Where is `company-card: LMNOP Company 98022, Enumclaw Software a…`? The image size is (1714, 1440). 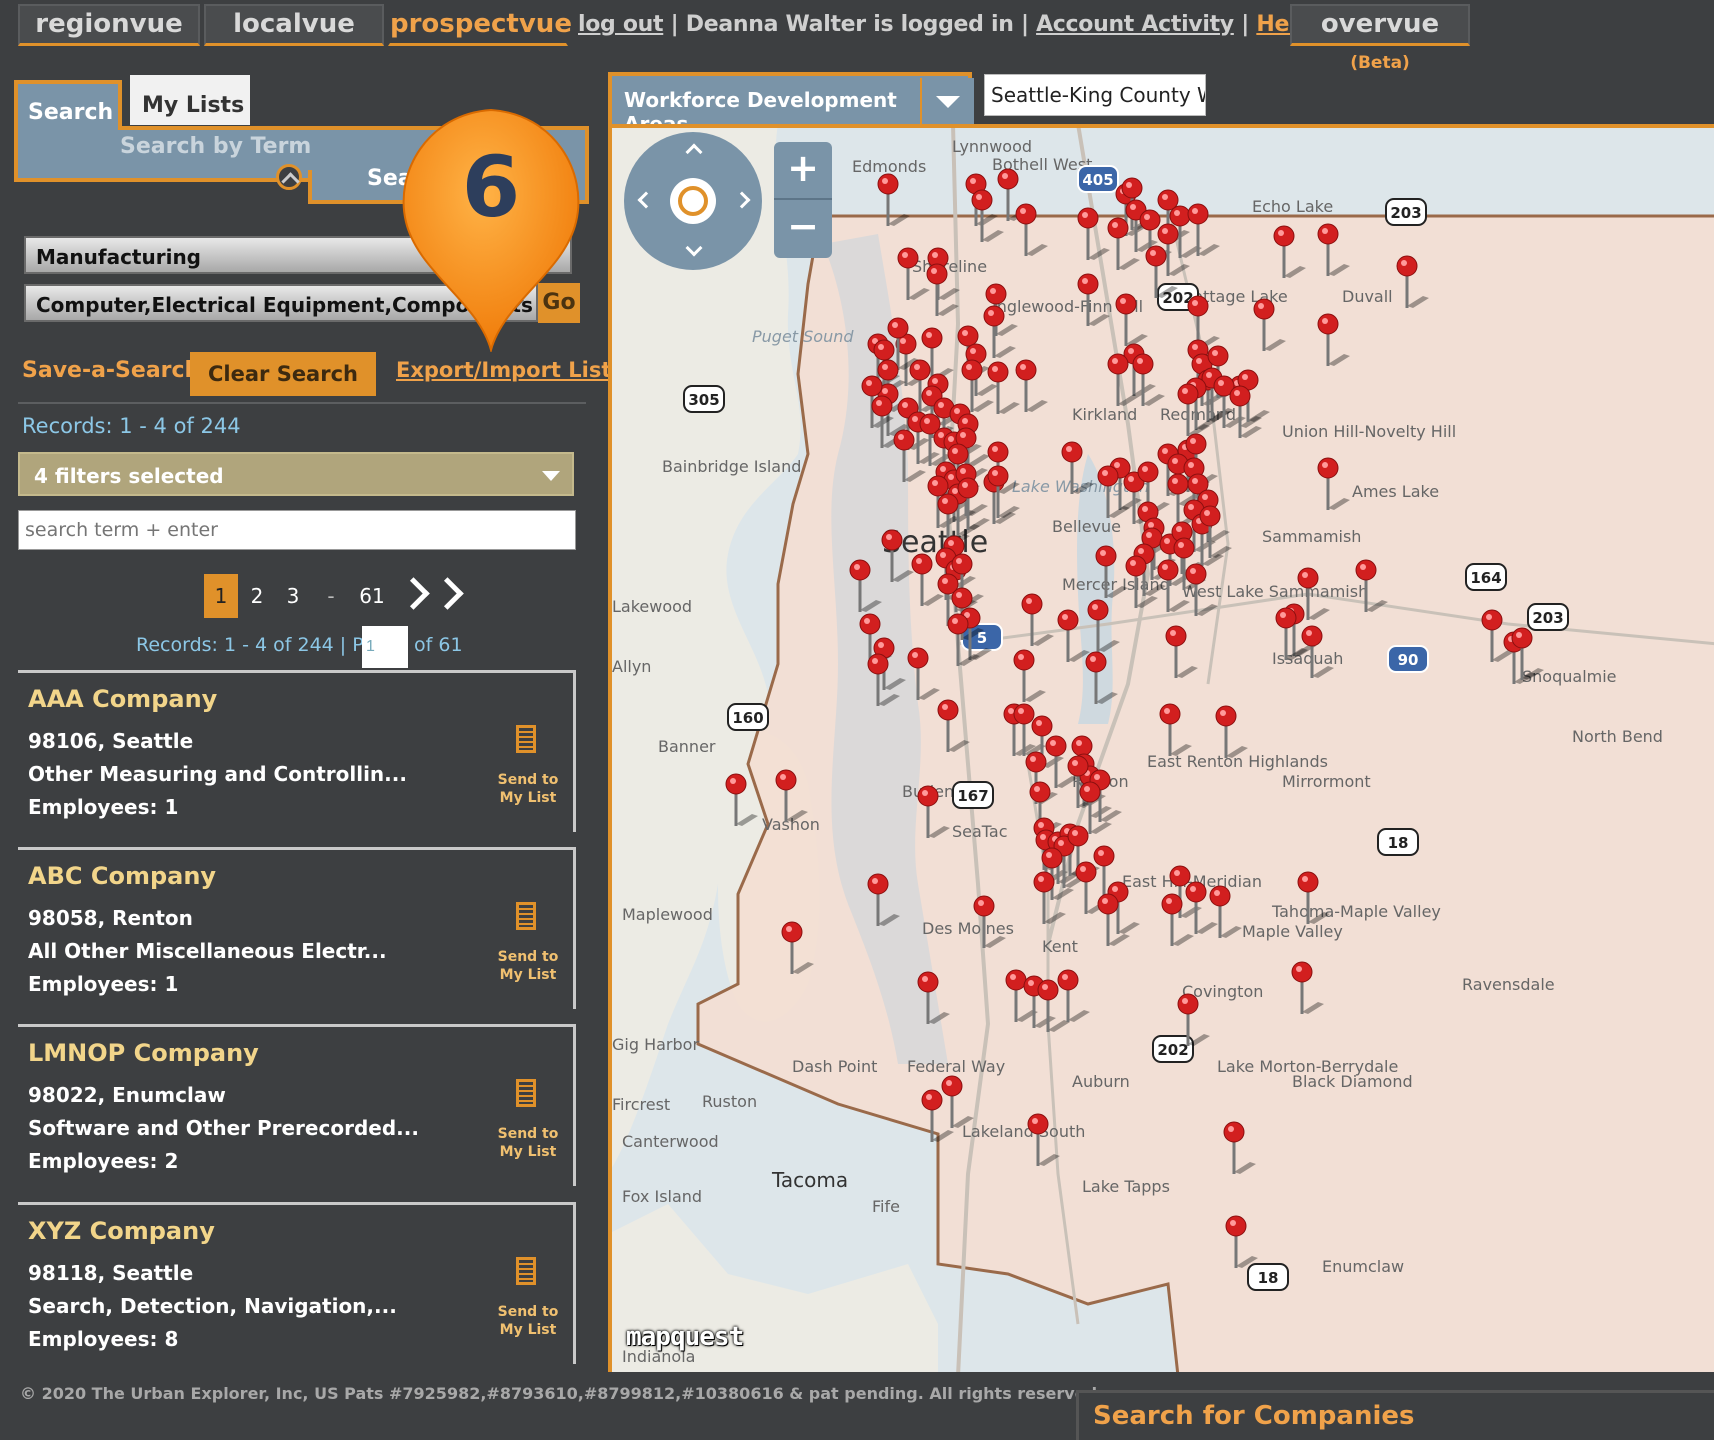 company-card: LMNOP Company 98022, Enumclaw Software a… is located at coordinates (297, 1105).